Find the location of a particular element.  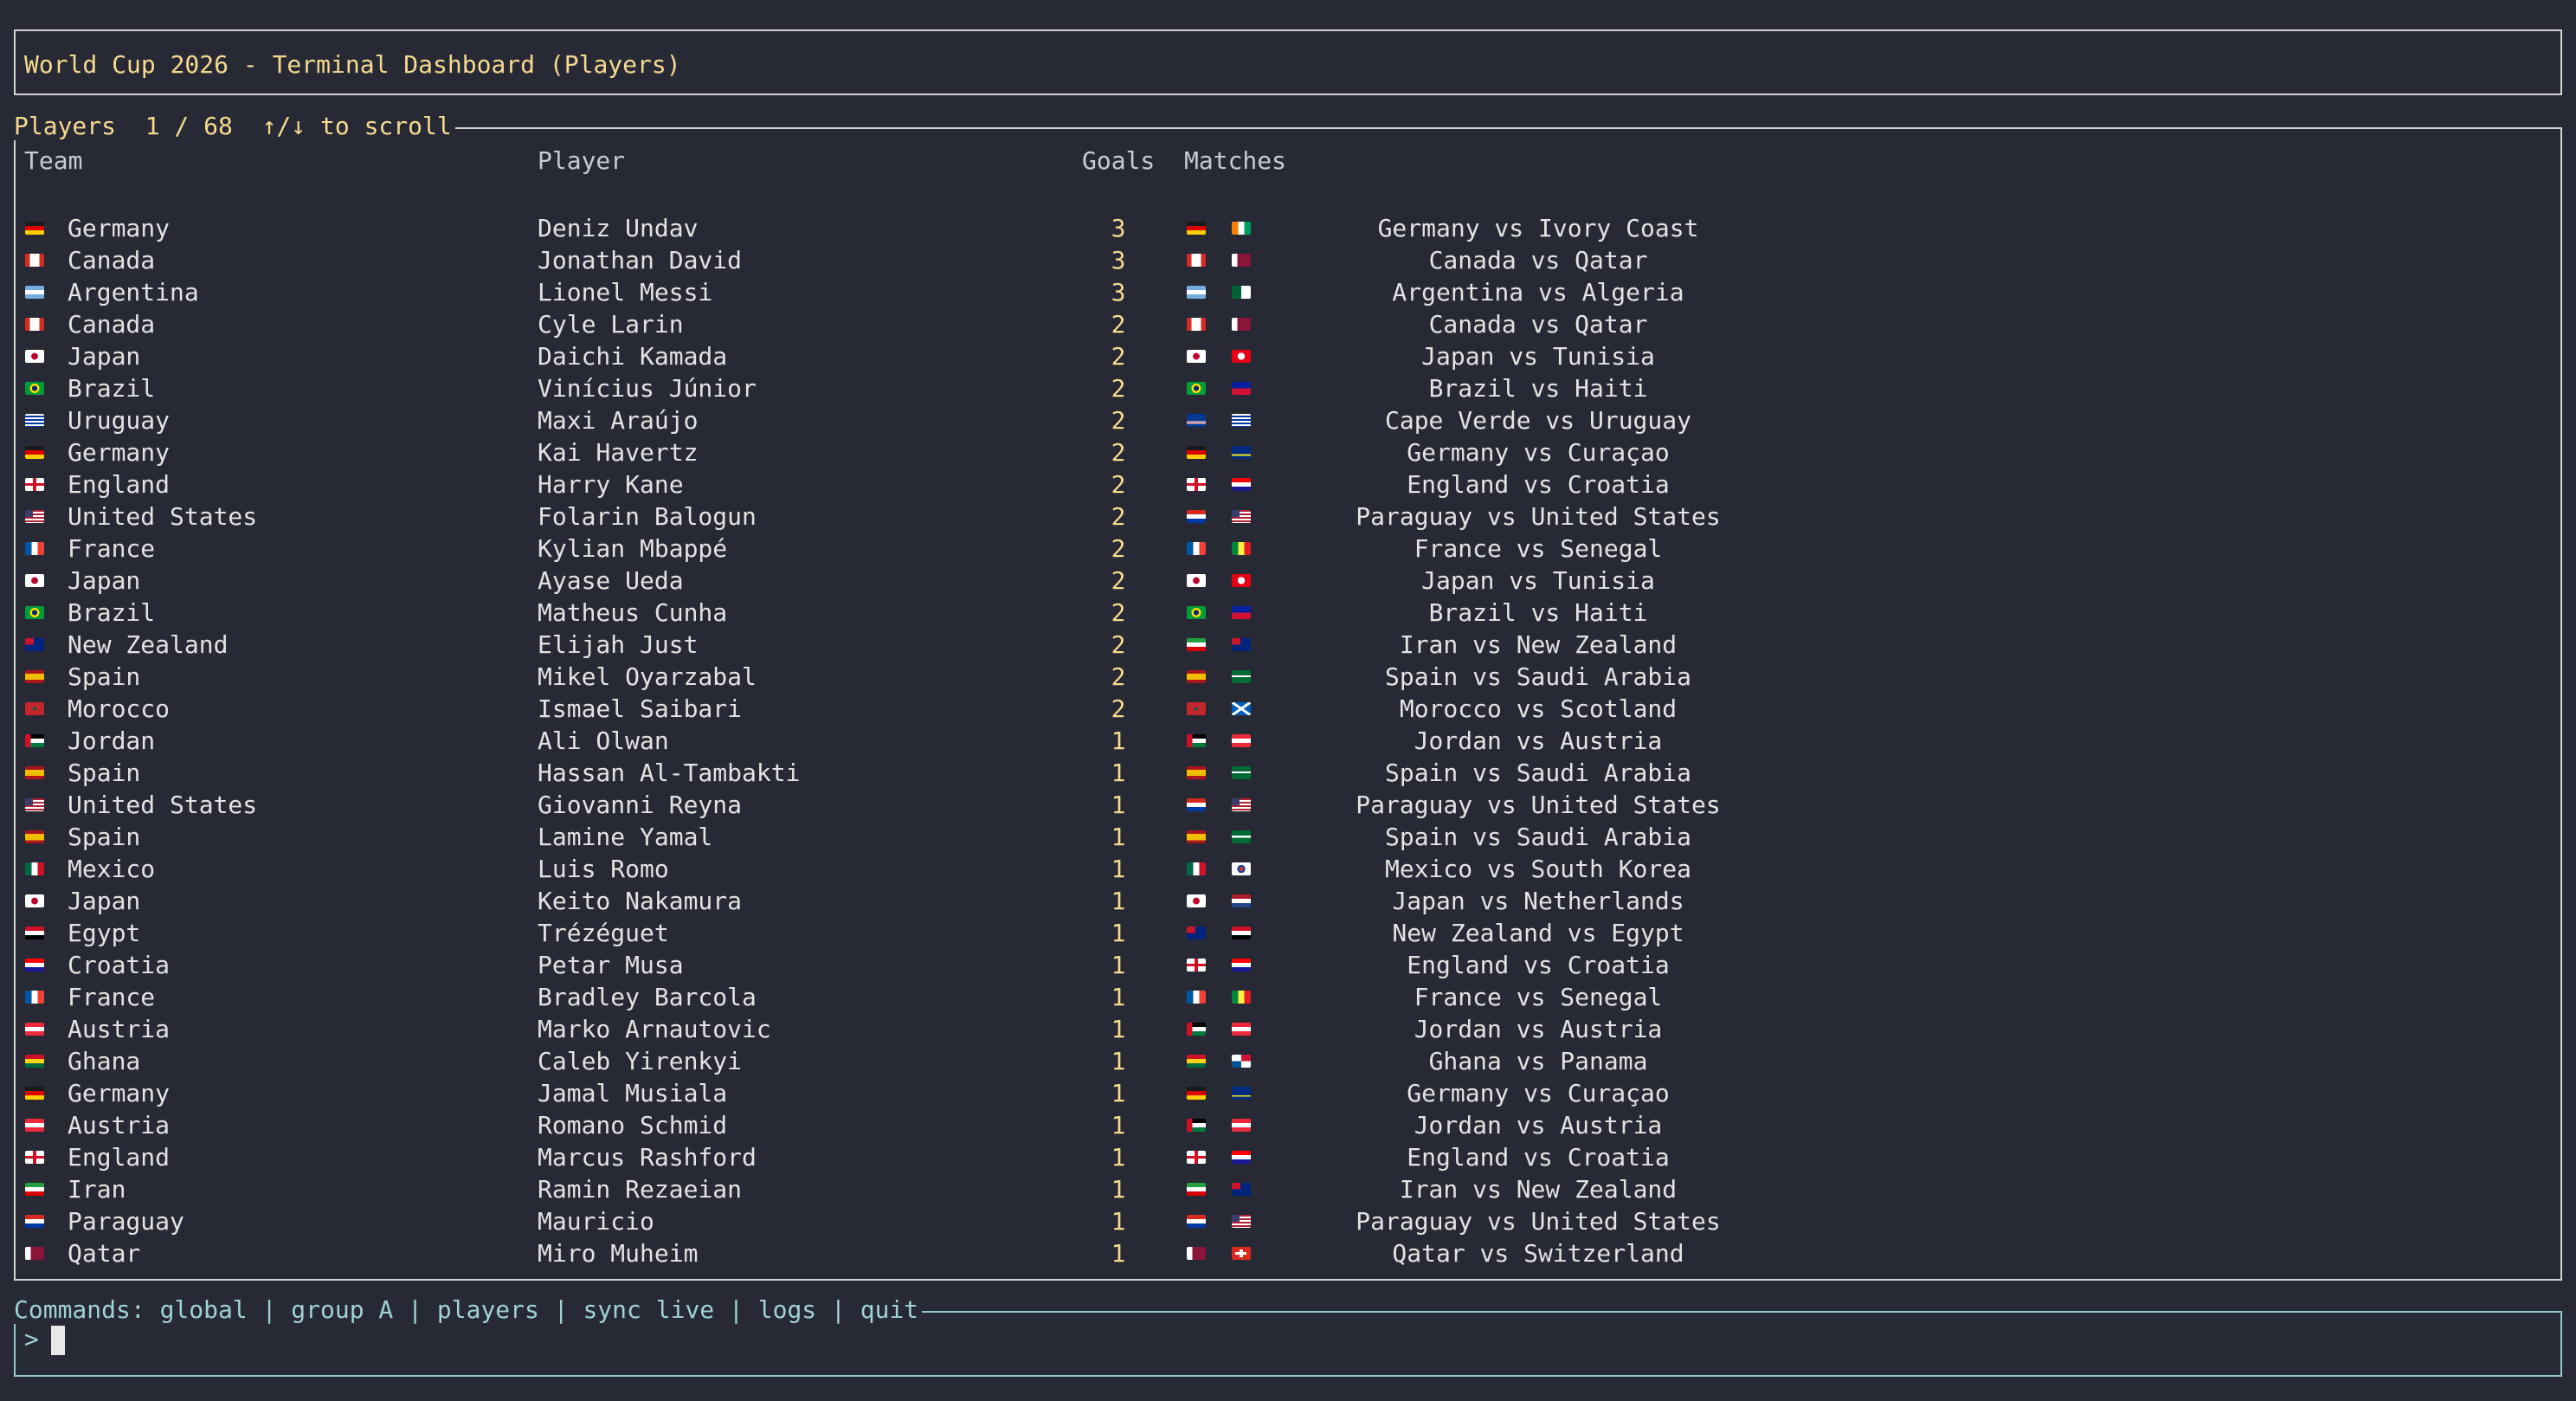

team-name: Ghana is located at coordinates (104, 1061).